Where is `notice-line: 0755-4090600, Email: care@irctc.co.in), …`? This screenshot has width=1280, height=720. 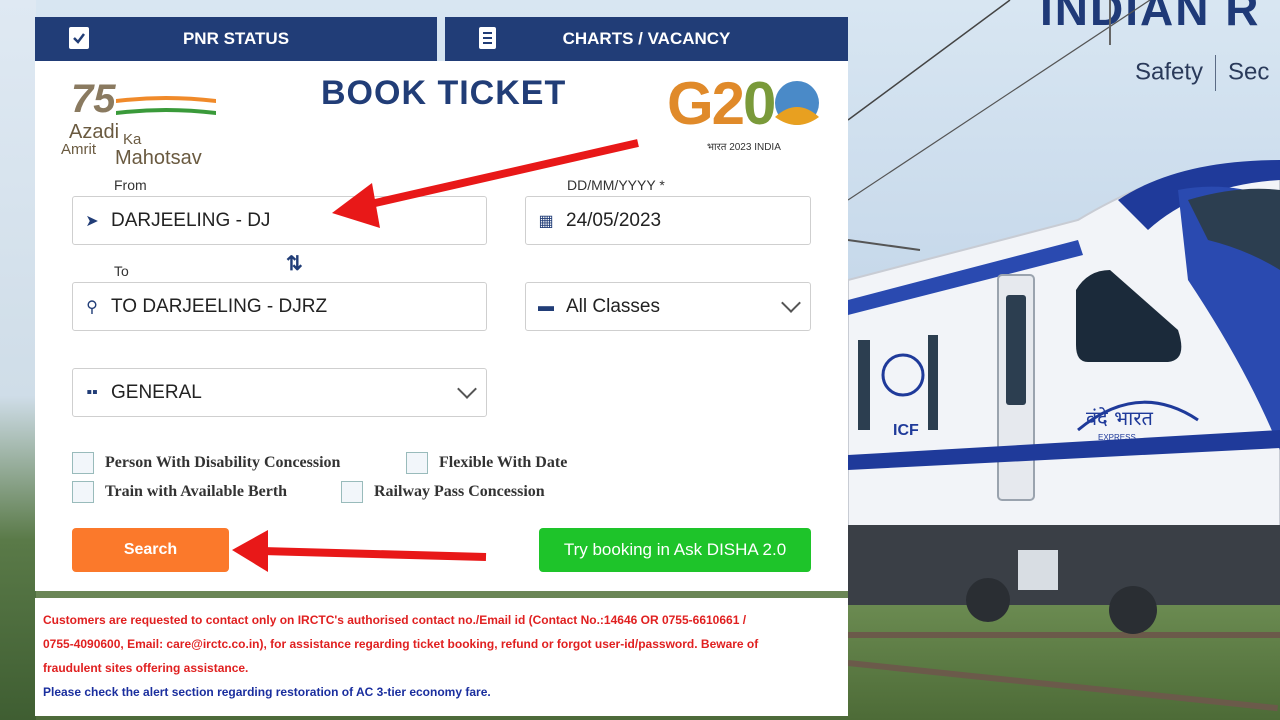
notice-line: 0755-4090600, Email: care@irctc.co.in), … is located at coordinates (401, 644).